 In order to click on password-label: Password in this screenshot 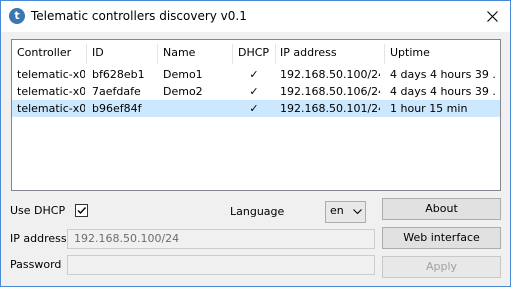, I will do `click(36, 264)`.